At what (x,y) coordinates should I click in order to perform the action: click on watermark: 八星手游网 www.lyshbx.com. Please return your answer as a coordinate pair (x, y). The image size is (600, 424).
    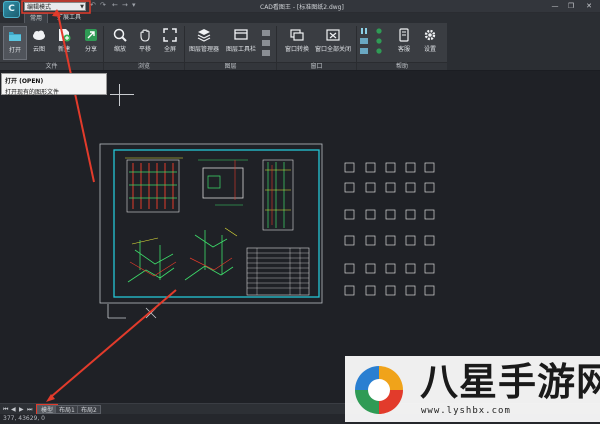
    Looking at the image, I should click on (472, 389).